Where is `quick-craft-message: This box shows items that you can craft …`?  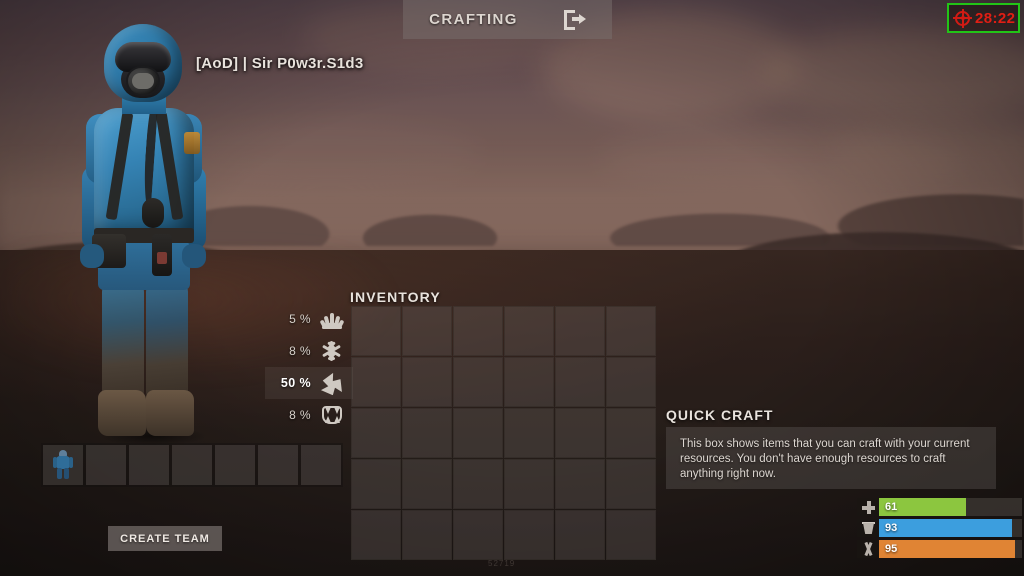 quick-craft-message: This box shows items that you can craft … is located at coordinates (825, 459).